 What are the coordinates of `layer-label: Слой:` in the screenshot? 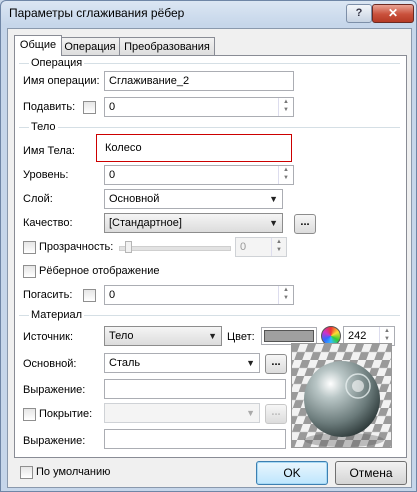 It's located at (38, 199).